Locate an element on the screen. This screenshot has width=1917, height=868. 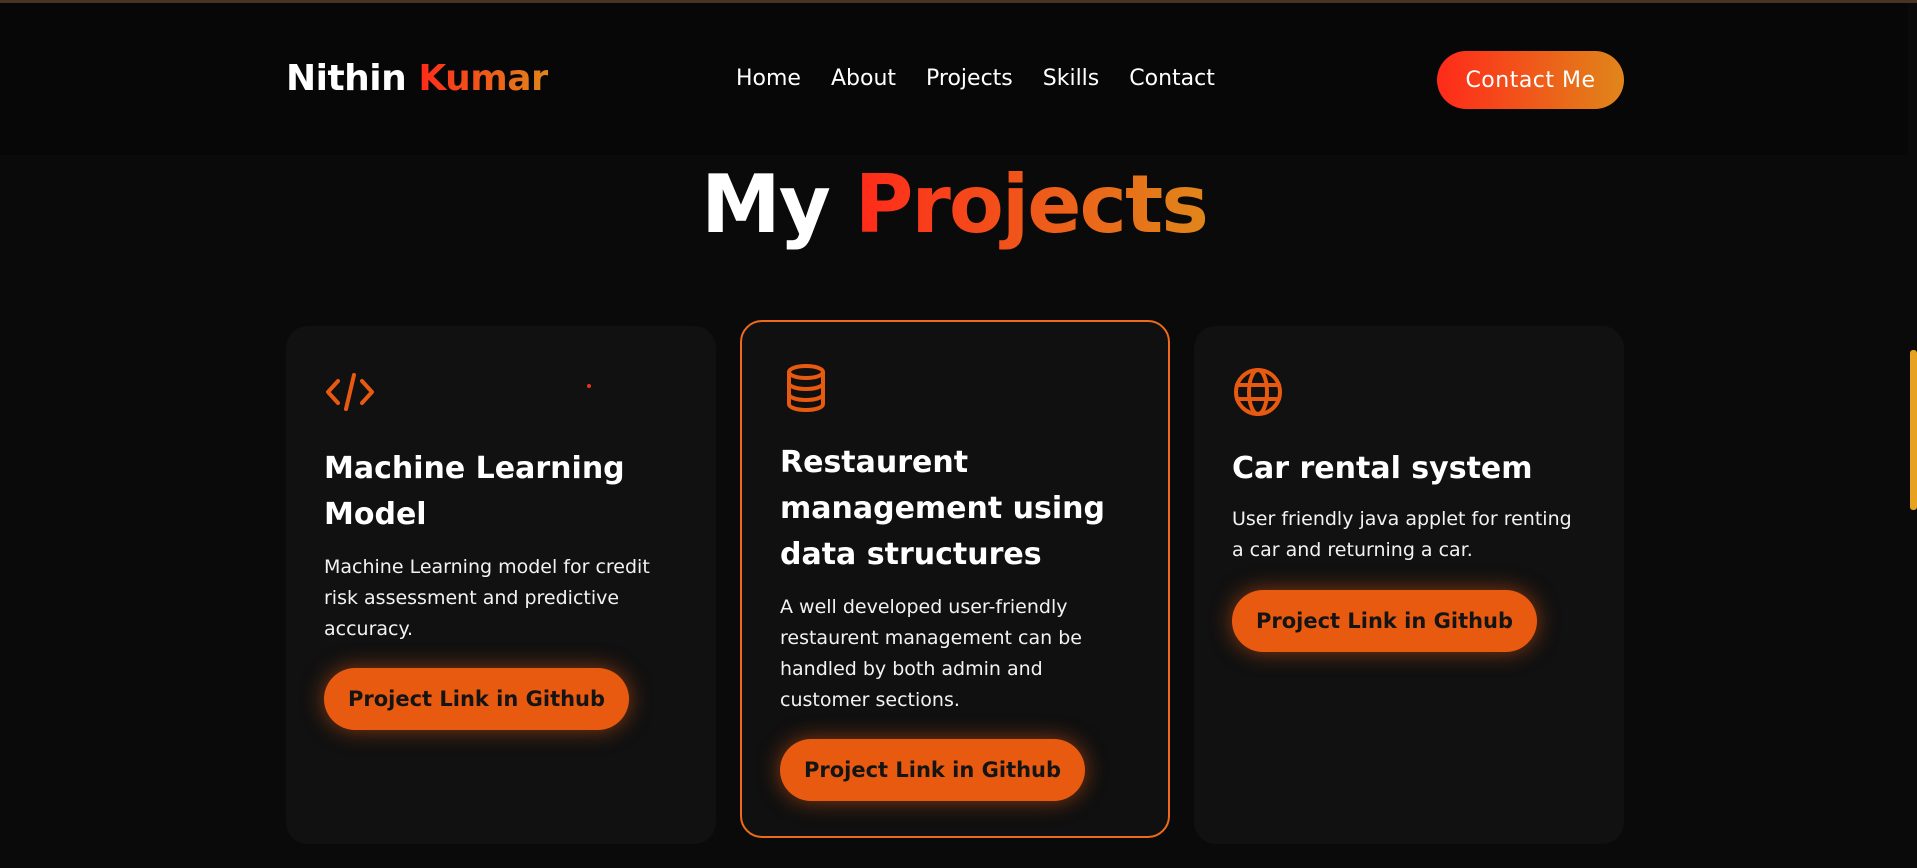
nav-link-projects: Projects is located at coordinates (969, 78).